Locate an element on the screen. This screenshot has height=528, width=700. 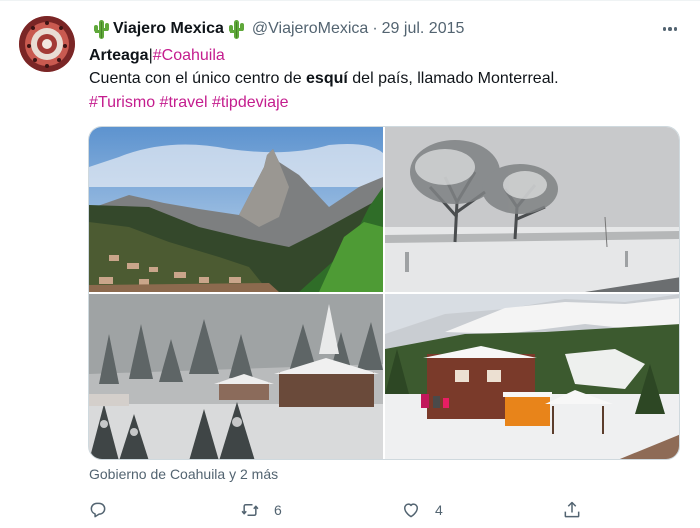
tweet-text-line-1: Arteaga|#Coahuila is located at coordinates (157, 56).